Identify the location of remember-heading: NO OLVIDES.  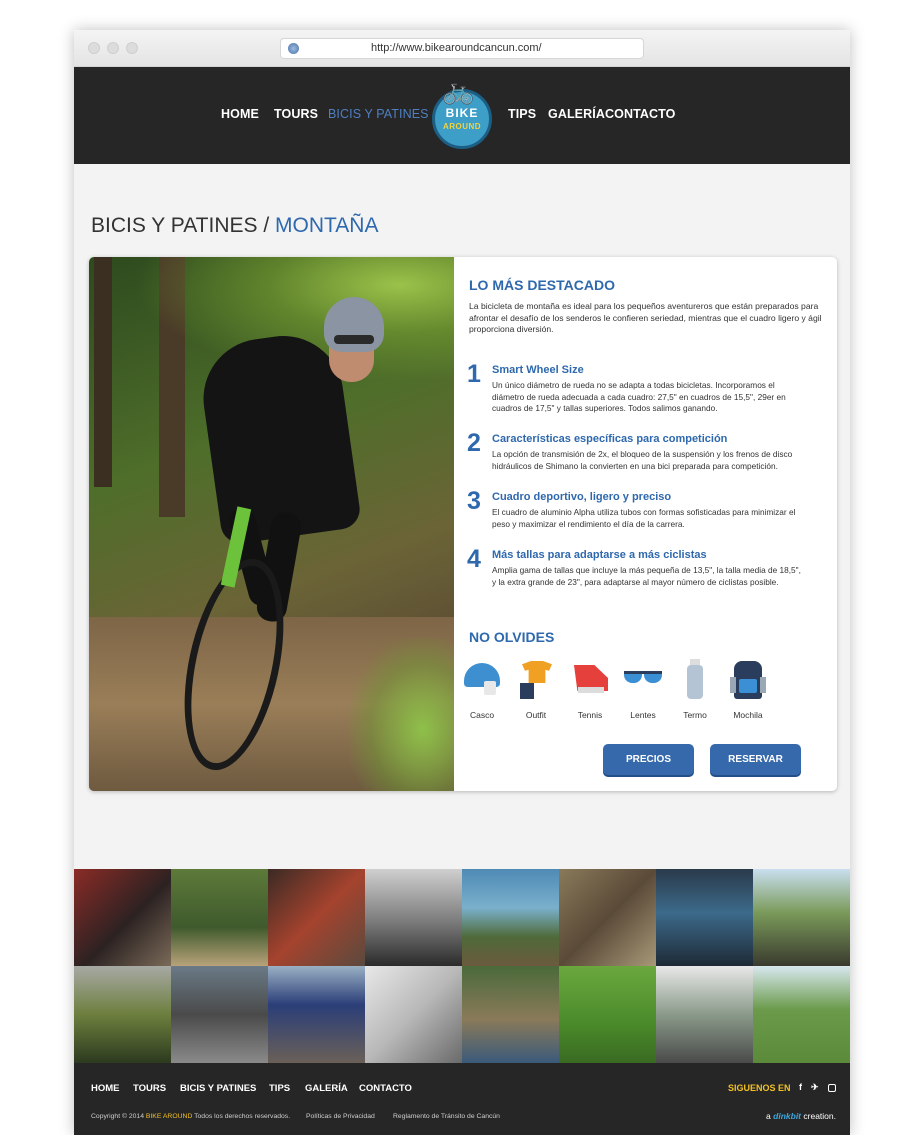
(512, 637).